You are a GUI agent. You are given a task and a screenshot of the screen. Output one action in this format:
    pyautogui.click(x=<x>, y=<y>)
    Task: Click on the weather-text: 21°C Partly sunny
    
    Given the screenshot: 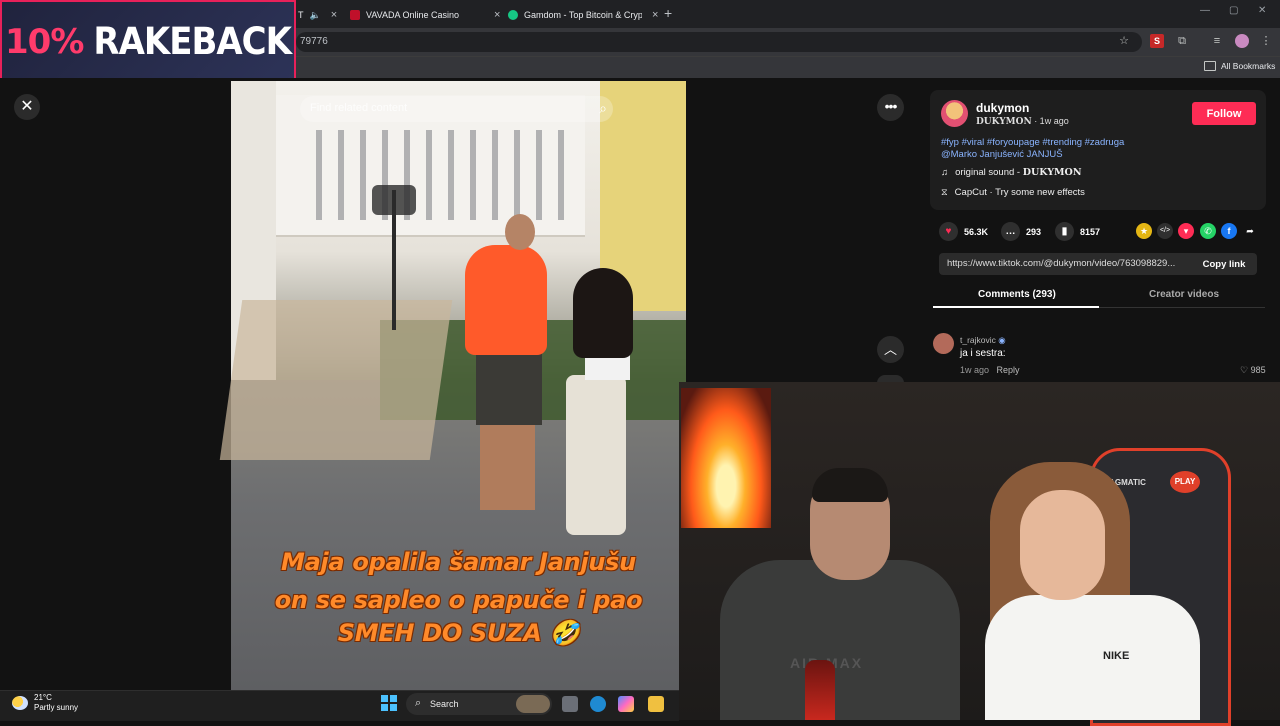 What is the action you would take?
    pyautogui.click(x=56, y=703)
    